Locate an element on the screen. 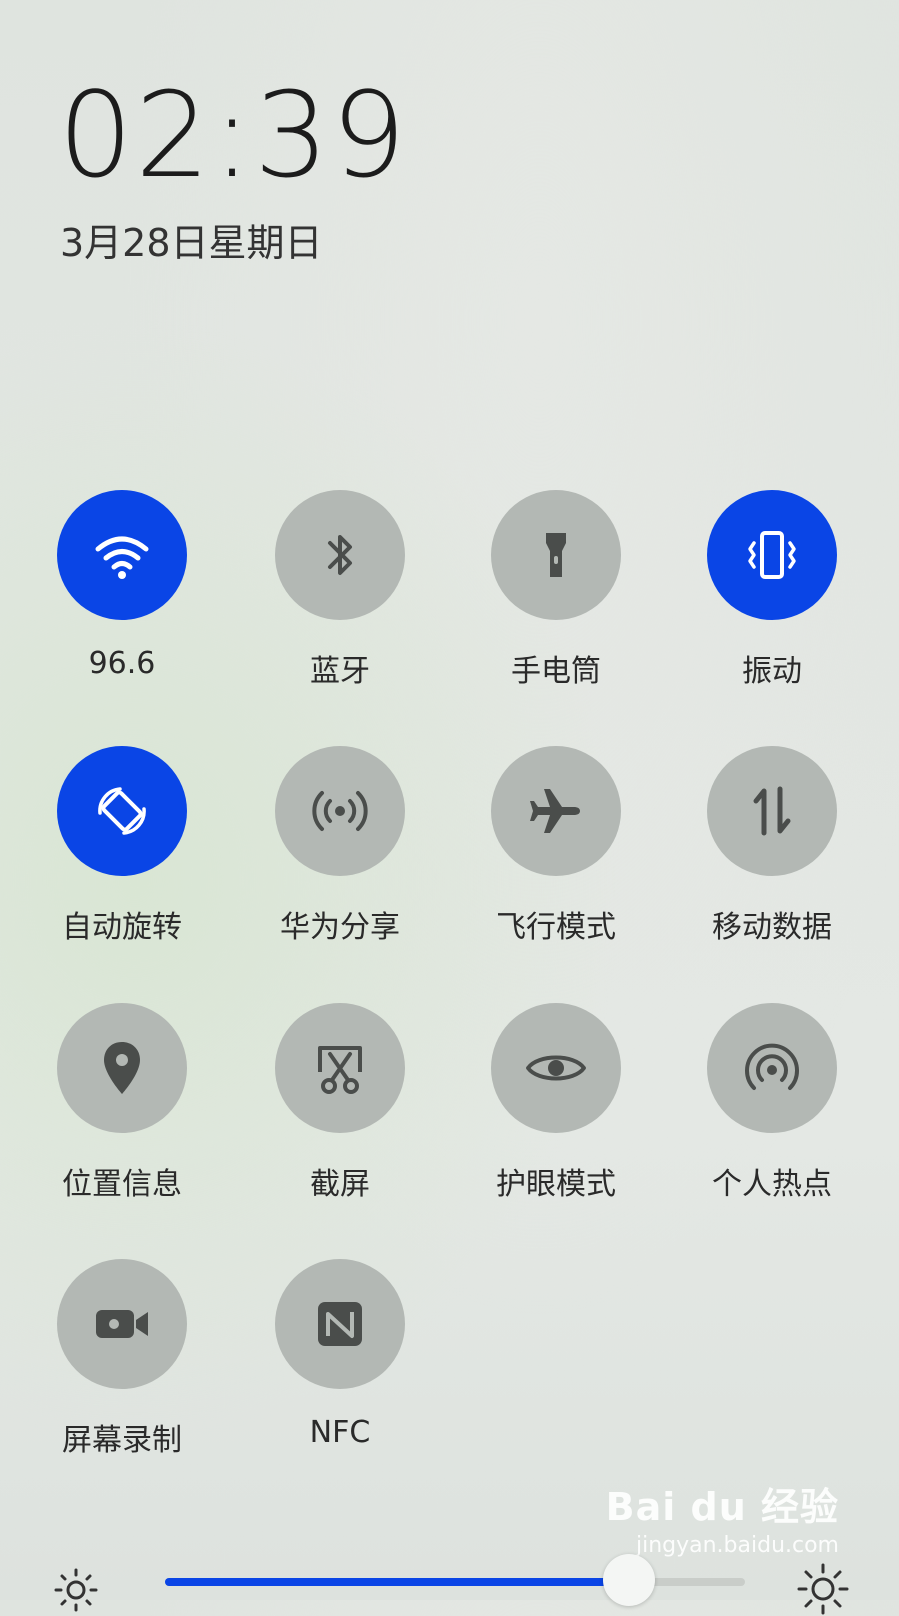  airplane-label: 飞行模式 is located at coordinates (556, 927).